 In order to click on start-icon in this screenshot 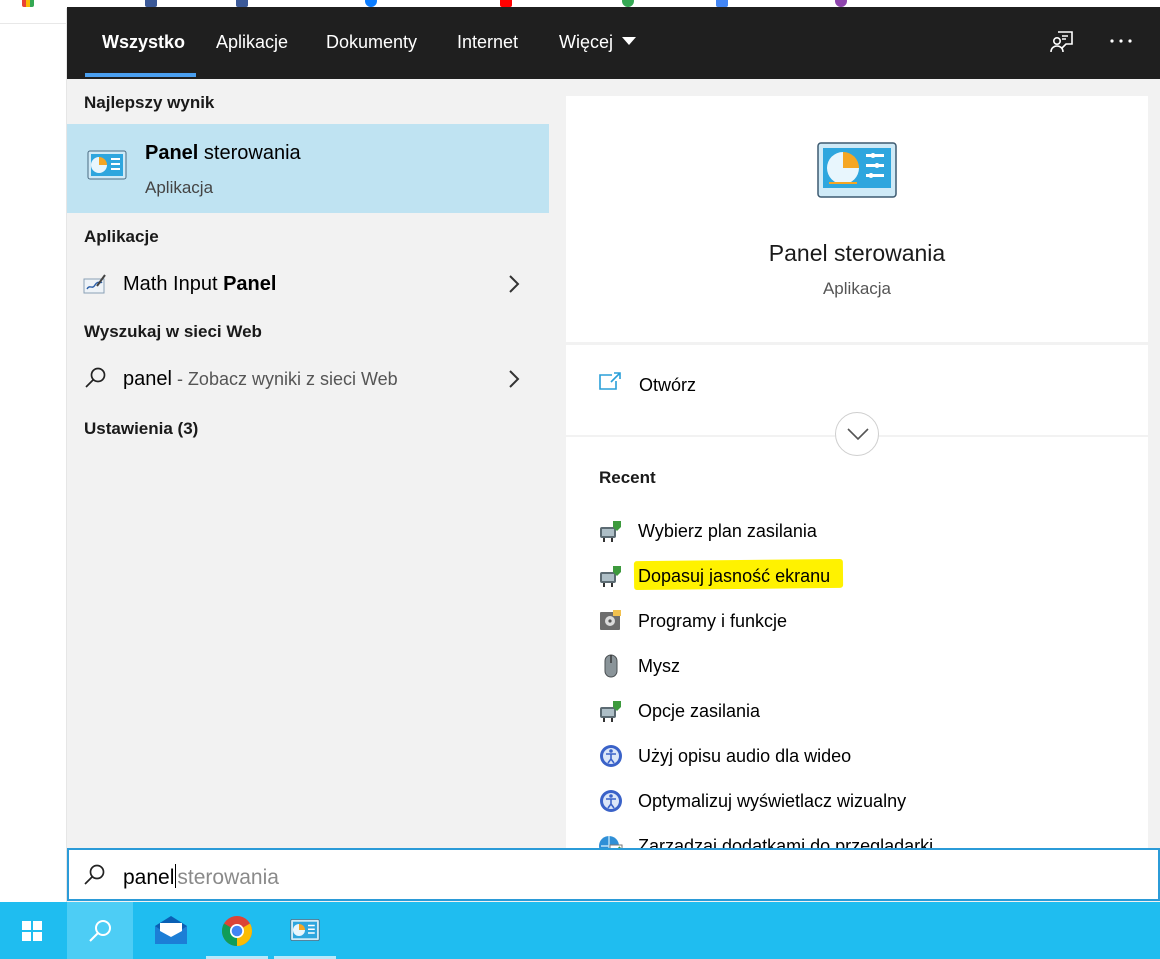, I will do `click(32, 931)`.